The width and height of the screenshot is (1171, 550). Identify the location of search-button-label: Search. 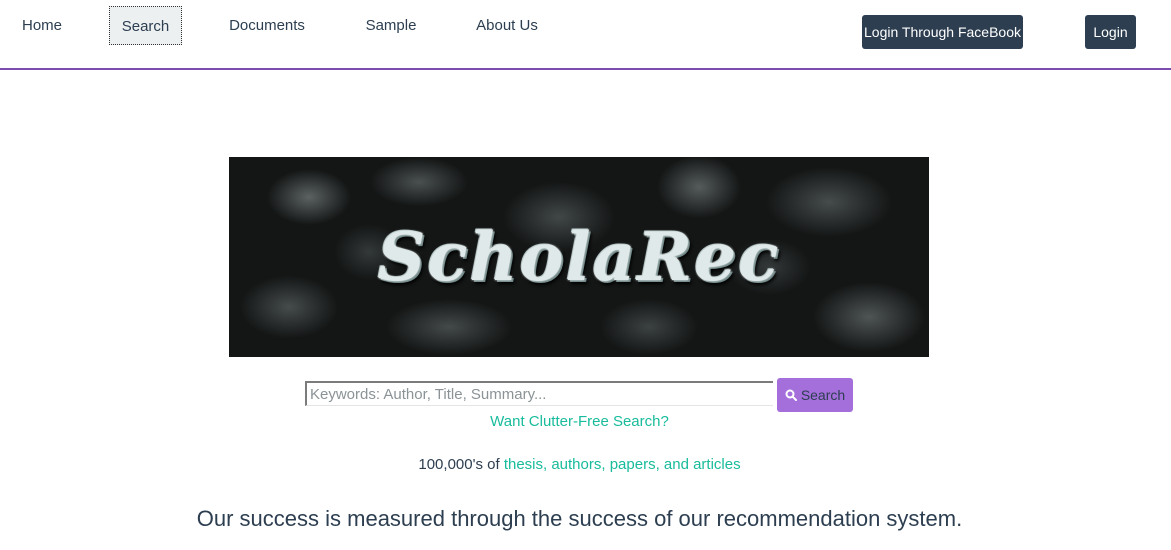
(823, 395).